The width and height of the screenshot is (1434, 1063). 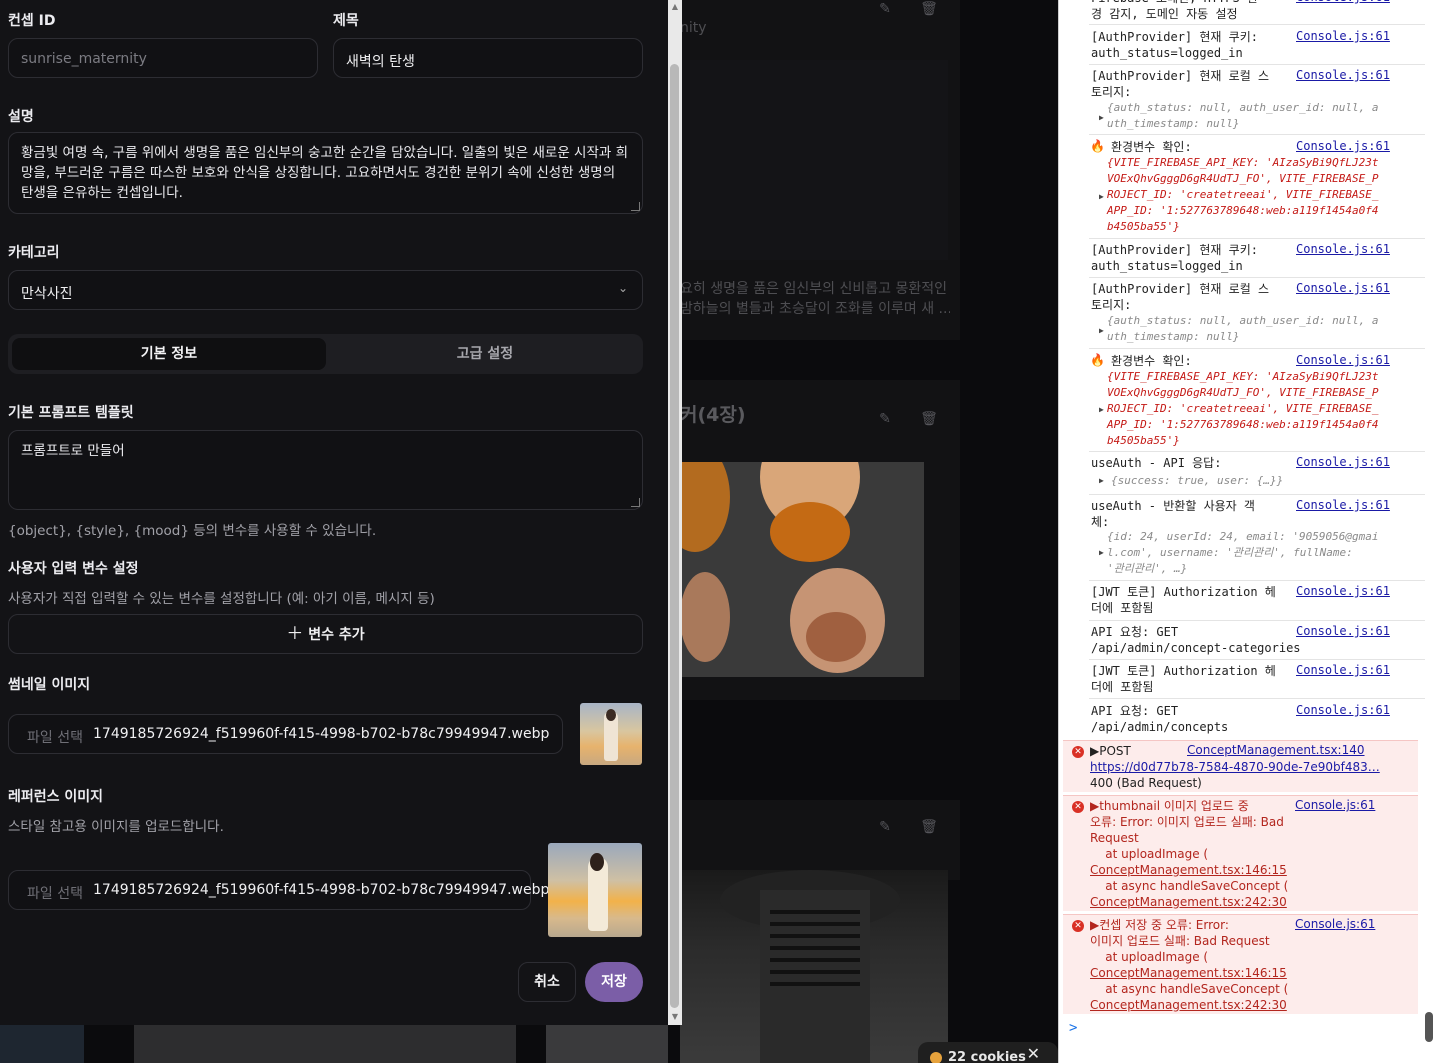 I want to click on cookie-badge: 22 cookies ✕, so click(x=988, y=1052).